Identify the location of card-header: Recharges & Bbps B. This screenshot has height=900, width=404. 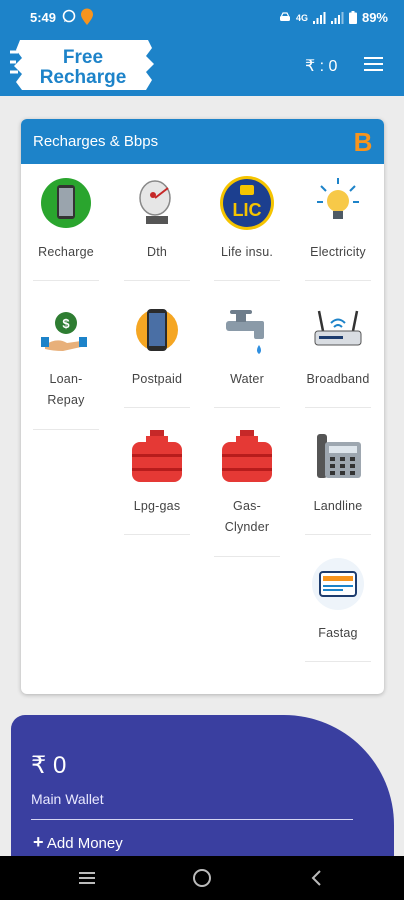
(202, 141).